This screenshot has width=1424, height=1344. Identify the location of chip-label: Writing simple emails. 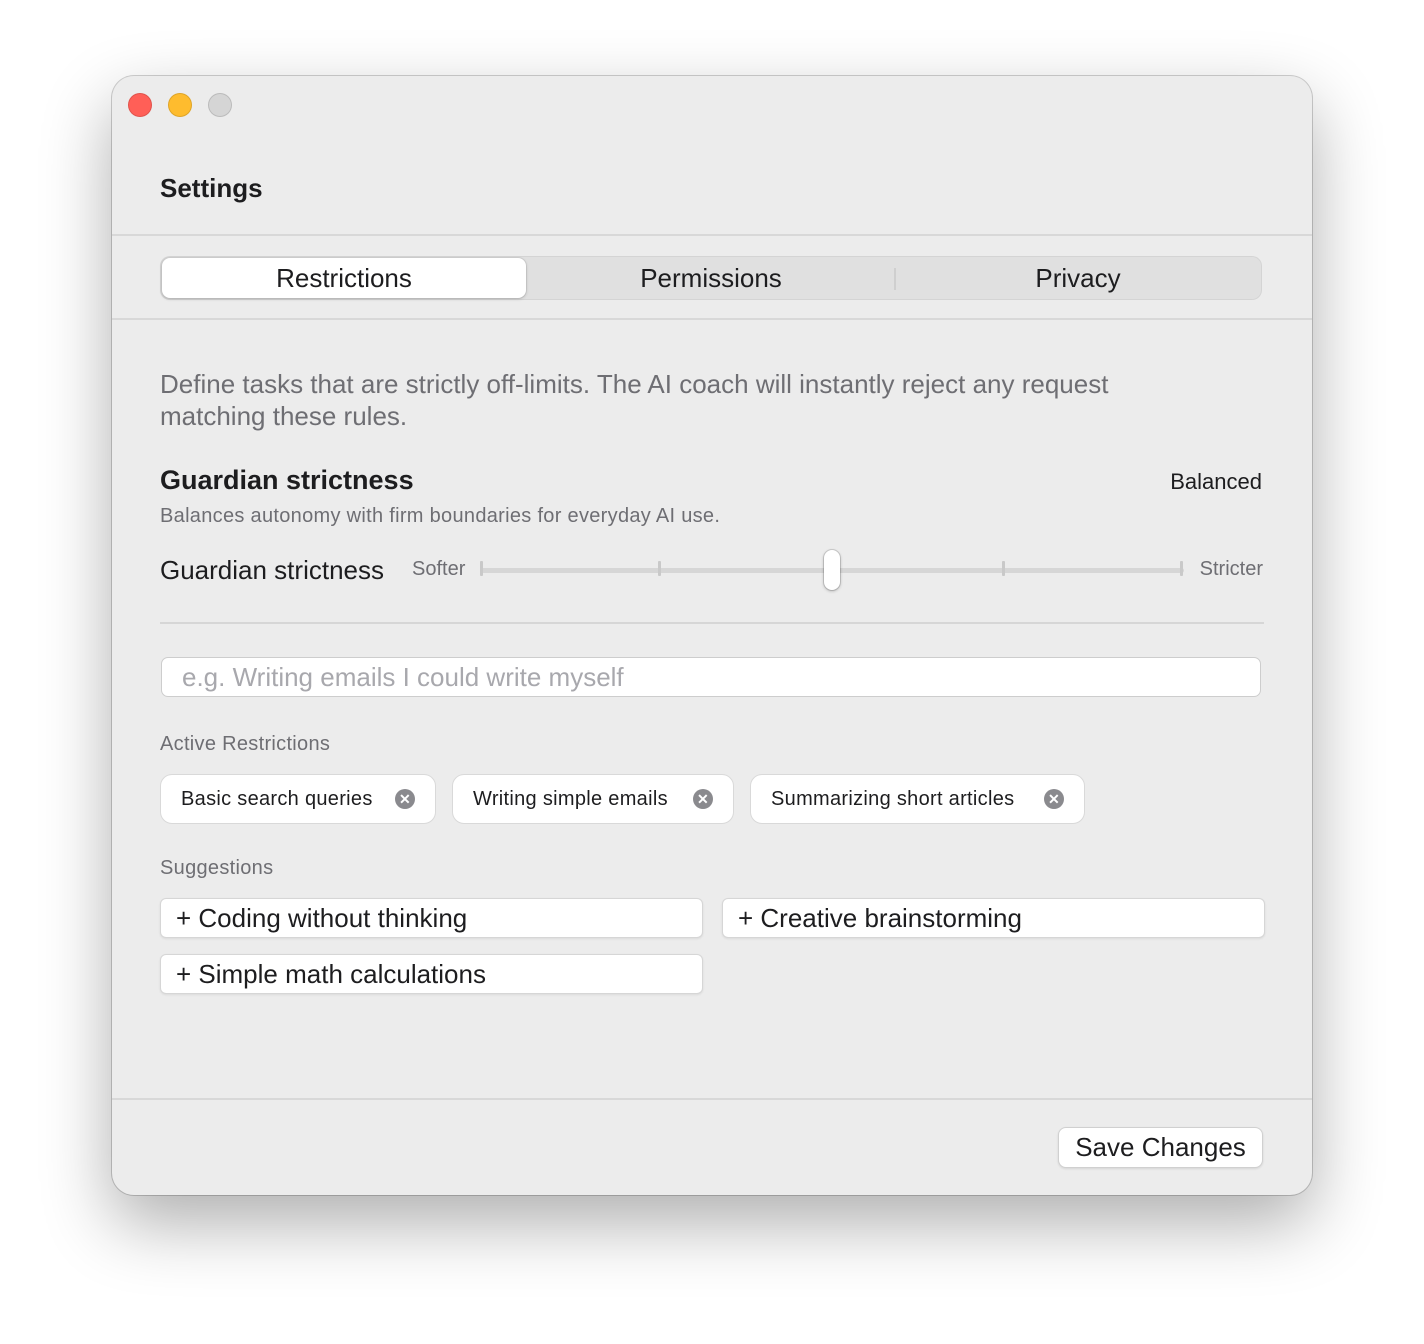
(570, 798).